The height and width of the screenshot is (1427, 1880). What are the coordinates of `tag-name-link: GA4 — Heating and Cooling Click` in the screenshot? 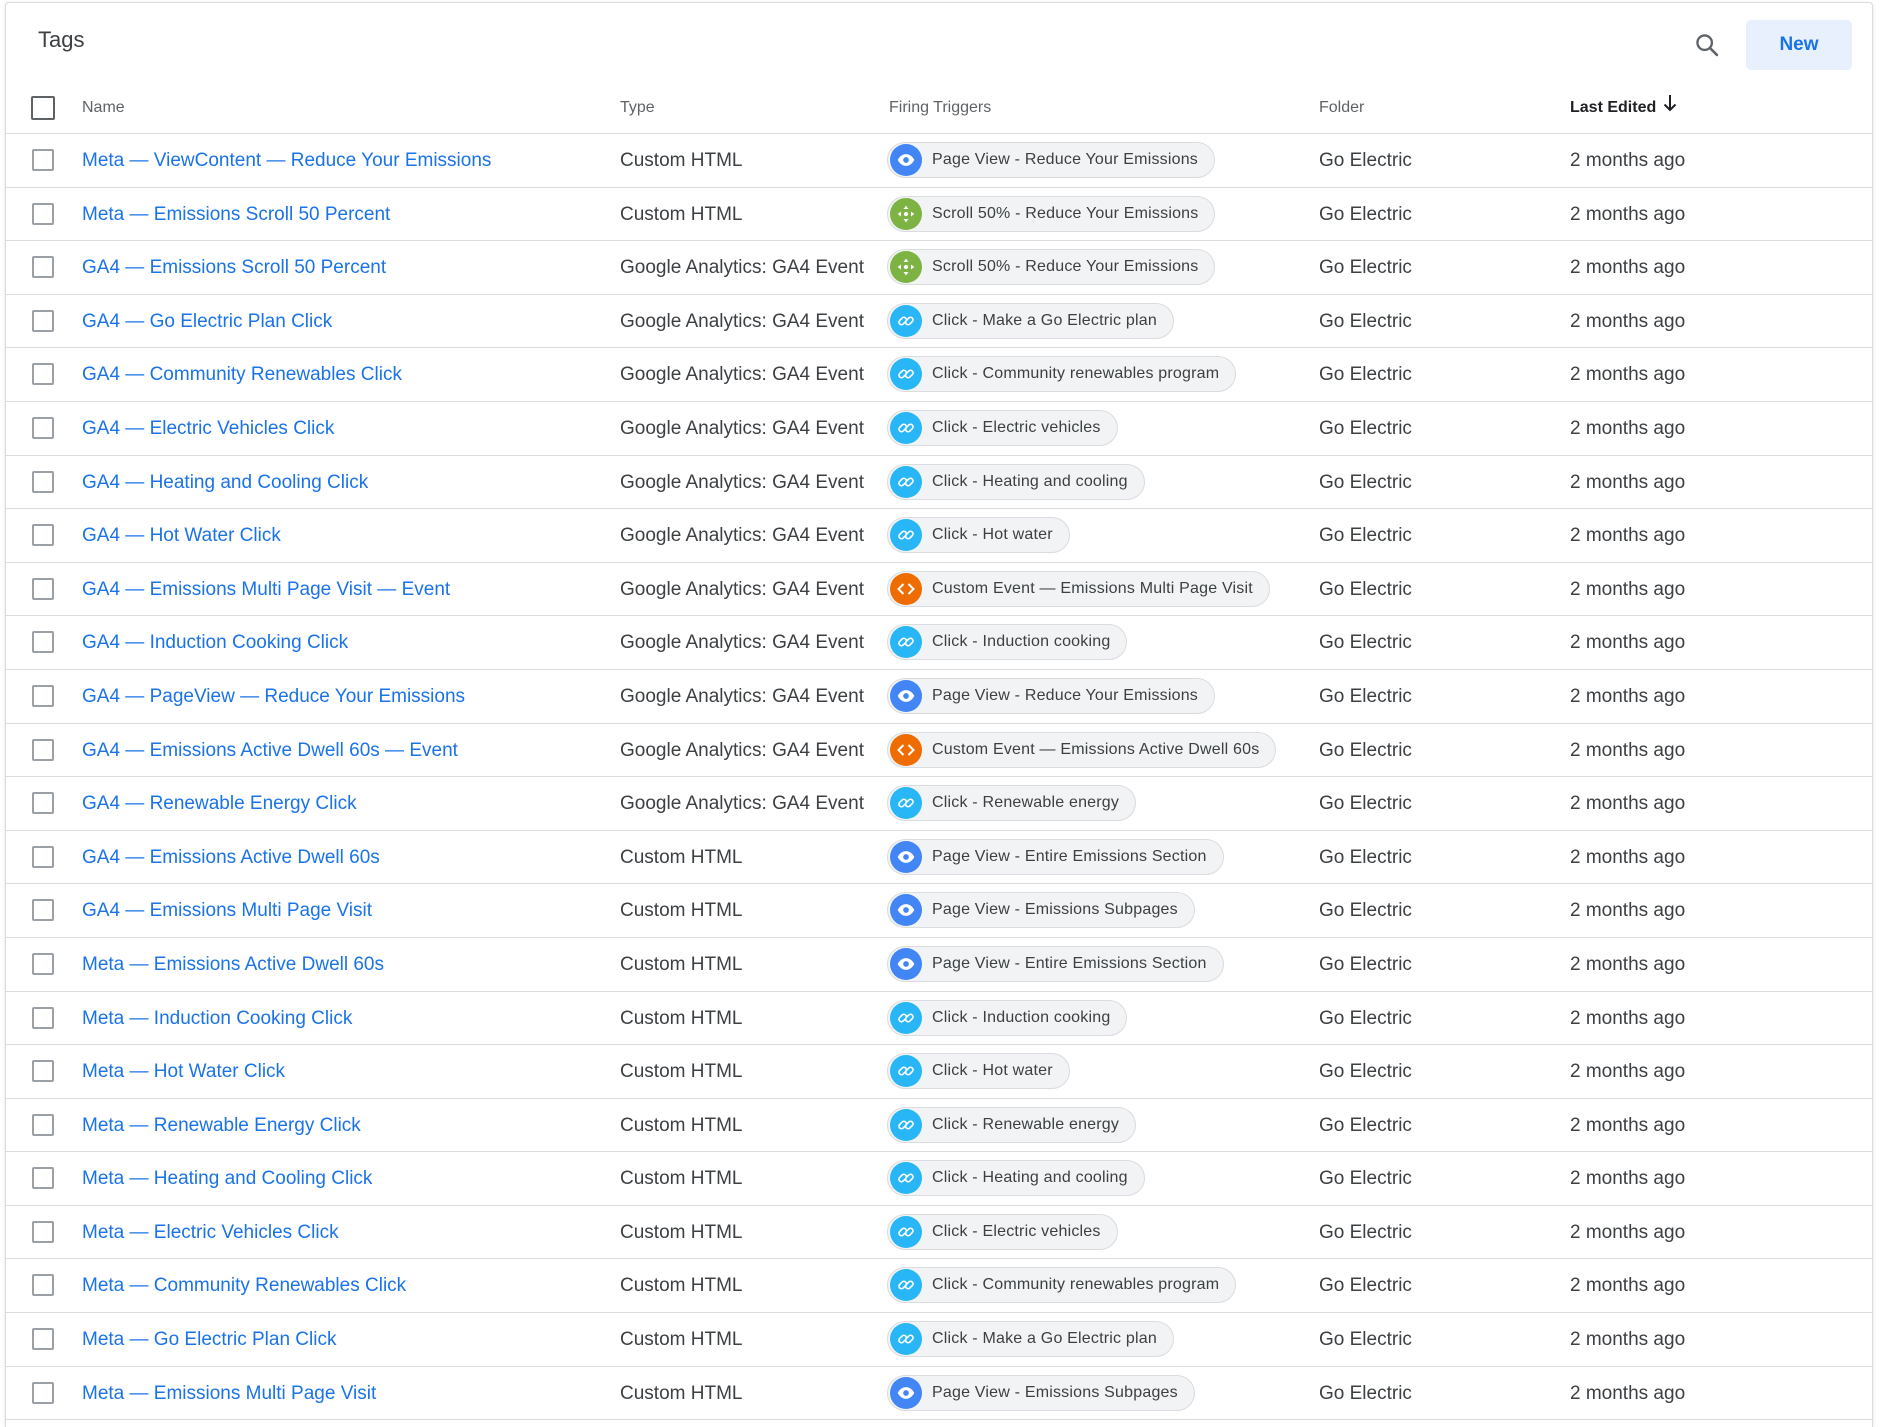 It's located at (225, 482).